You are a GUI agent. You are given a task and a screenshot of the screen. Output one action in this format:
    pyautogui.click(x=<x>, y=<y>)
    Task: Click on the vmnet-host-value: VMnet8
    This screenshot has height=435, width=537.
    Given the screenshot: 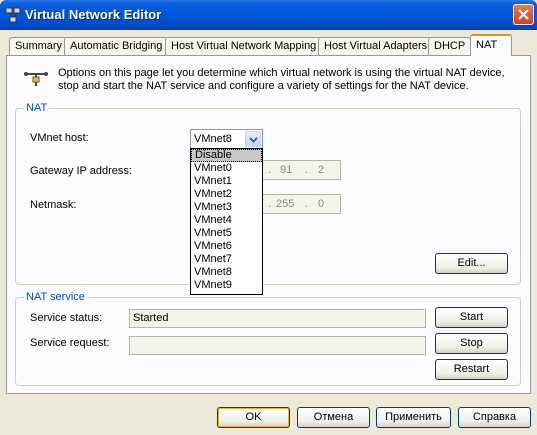 What is the action you would take?
    pyautogui.click(x=213, y=139)
    